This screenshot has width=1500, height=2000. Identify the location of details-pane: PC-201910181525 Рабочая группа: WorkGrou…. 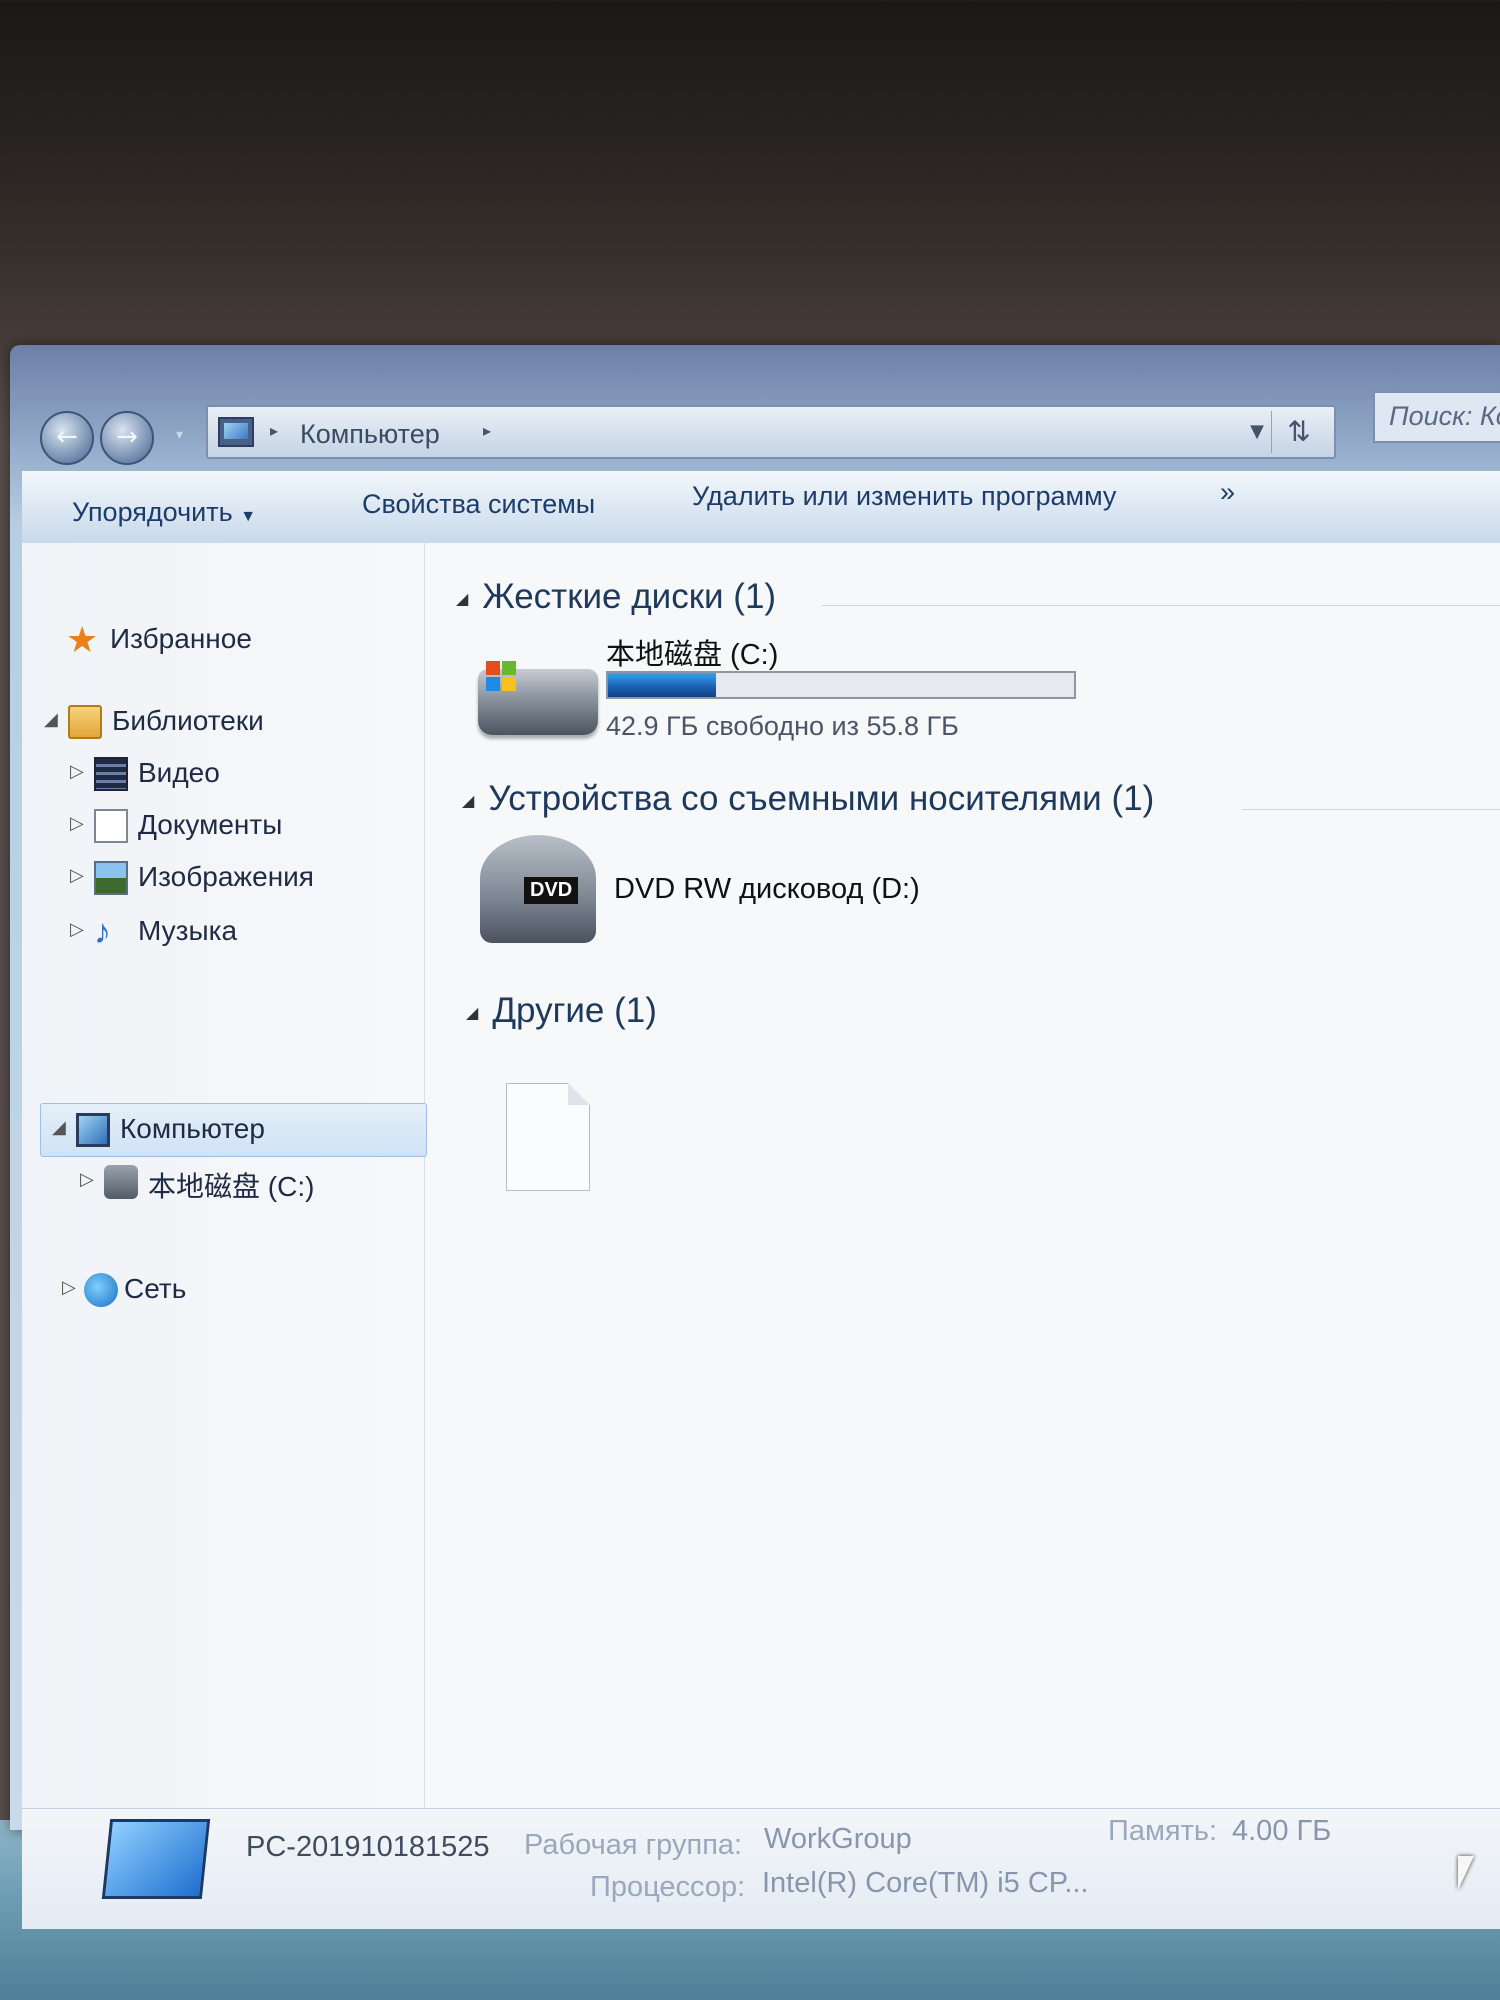
(761, 1868).